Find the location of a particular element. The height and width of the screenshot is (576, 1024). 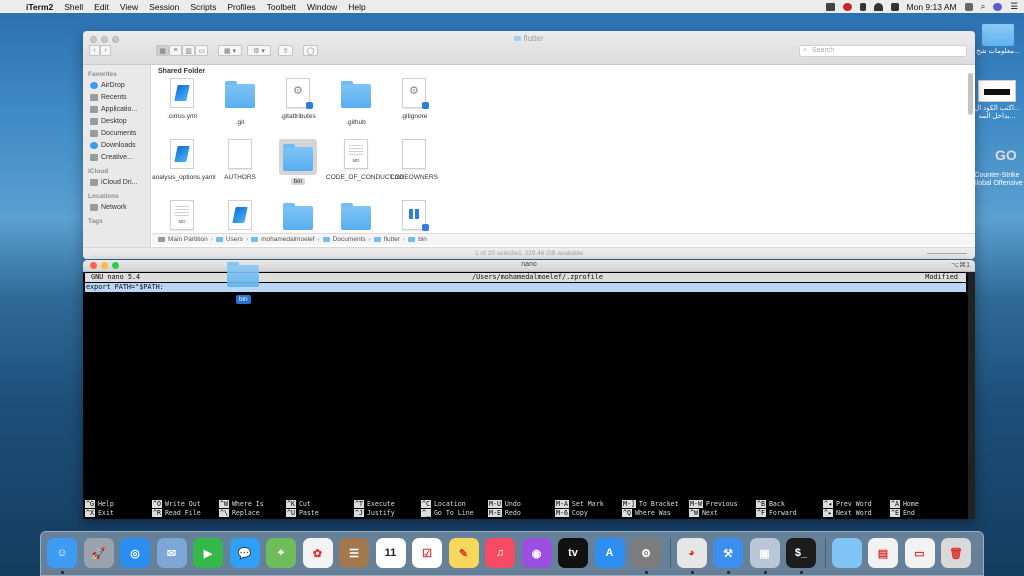

icon-size-slider is located at coordinates (947, 253).